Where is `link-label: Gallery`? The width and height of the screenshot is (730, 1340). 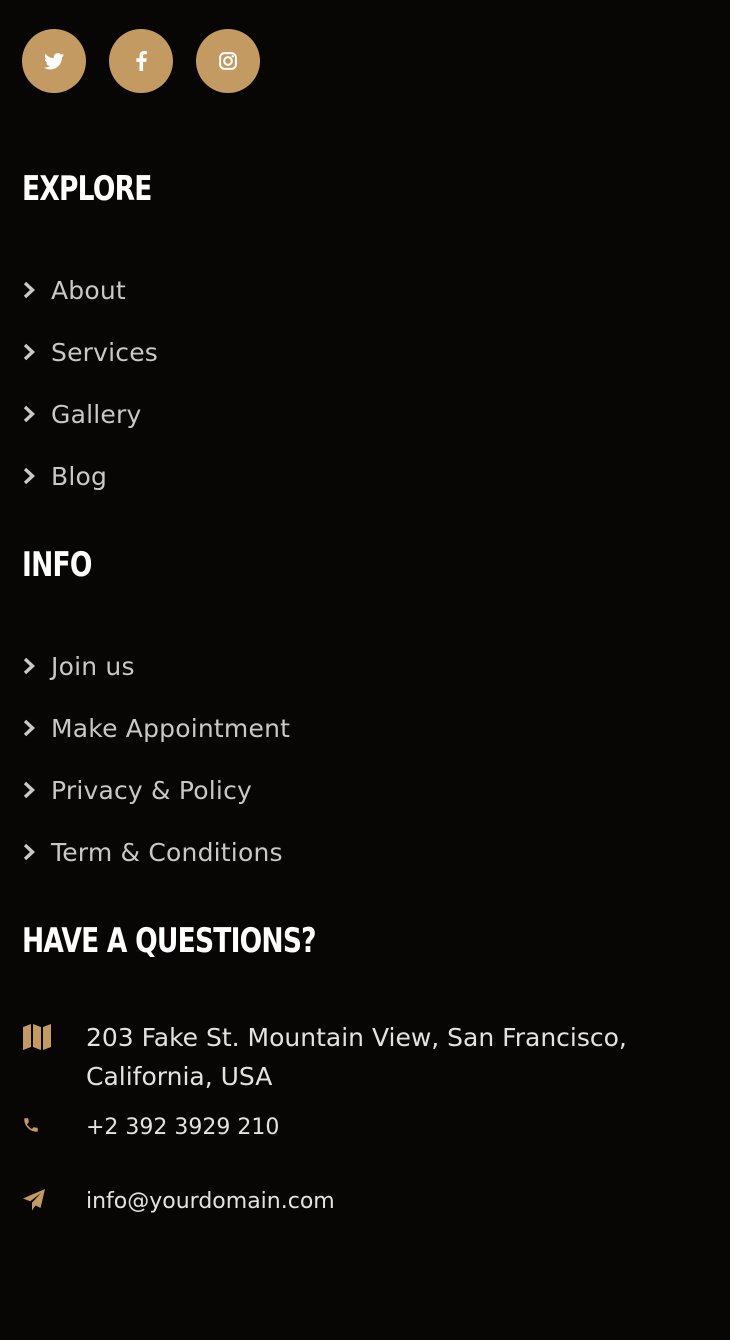
link-label: Gallery is located at coordinates (96, 414).